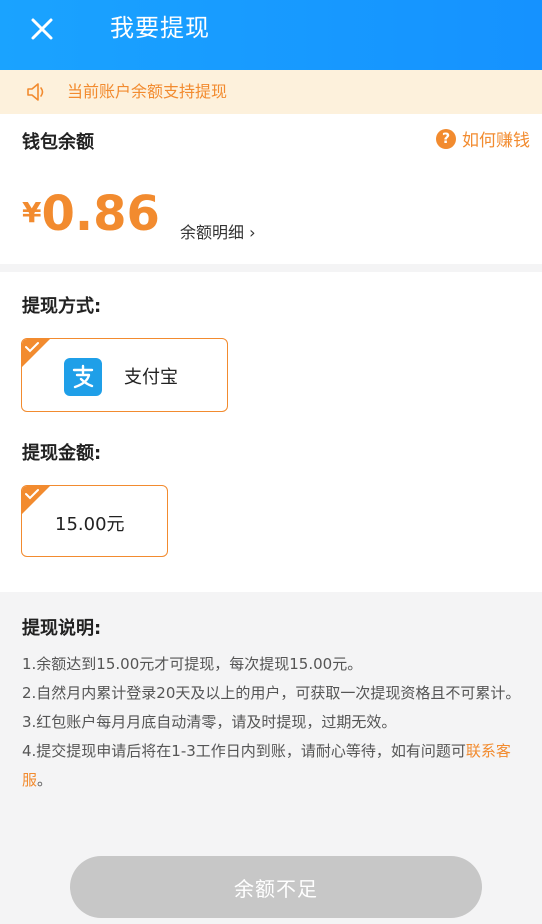 Image resolution: width=542 pixels, height=924 pixels. Describe the element at coordinates (83, 377) in the screenshot. I see `alipay-icon` at that location.